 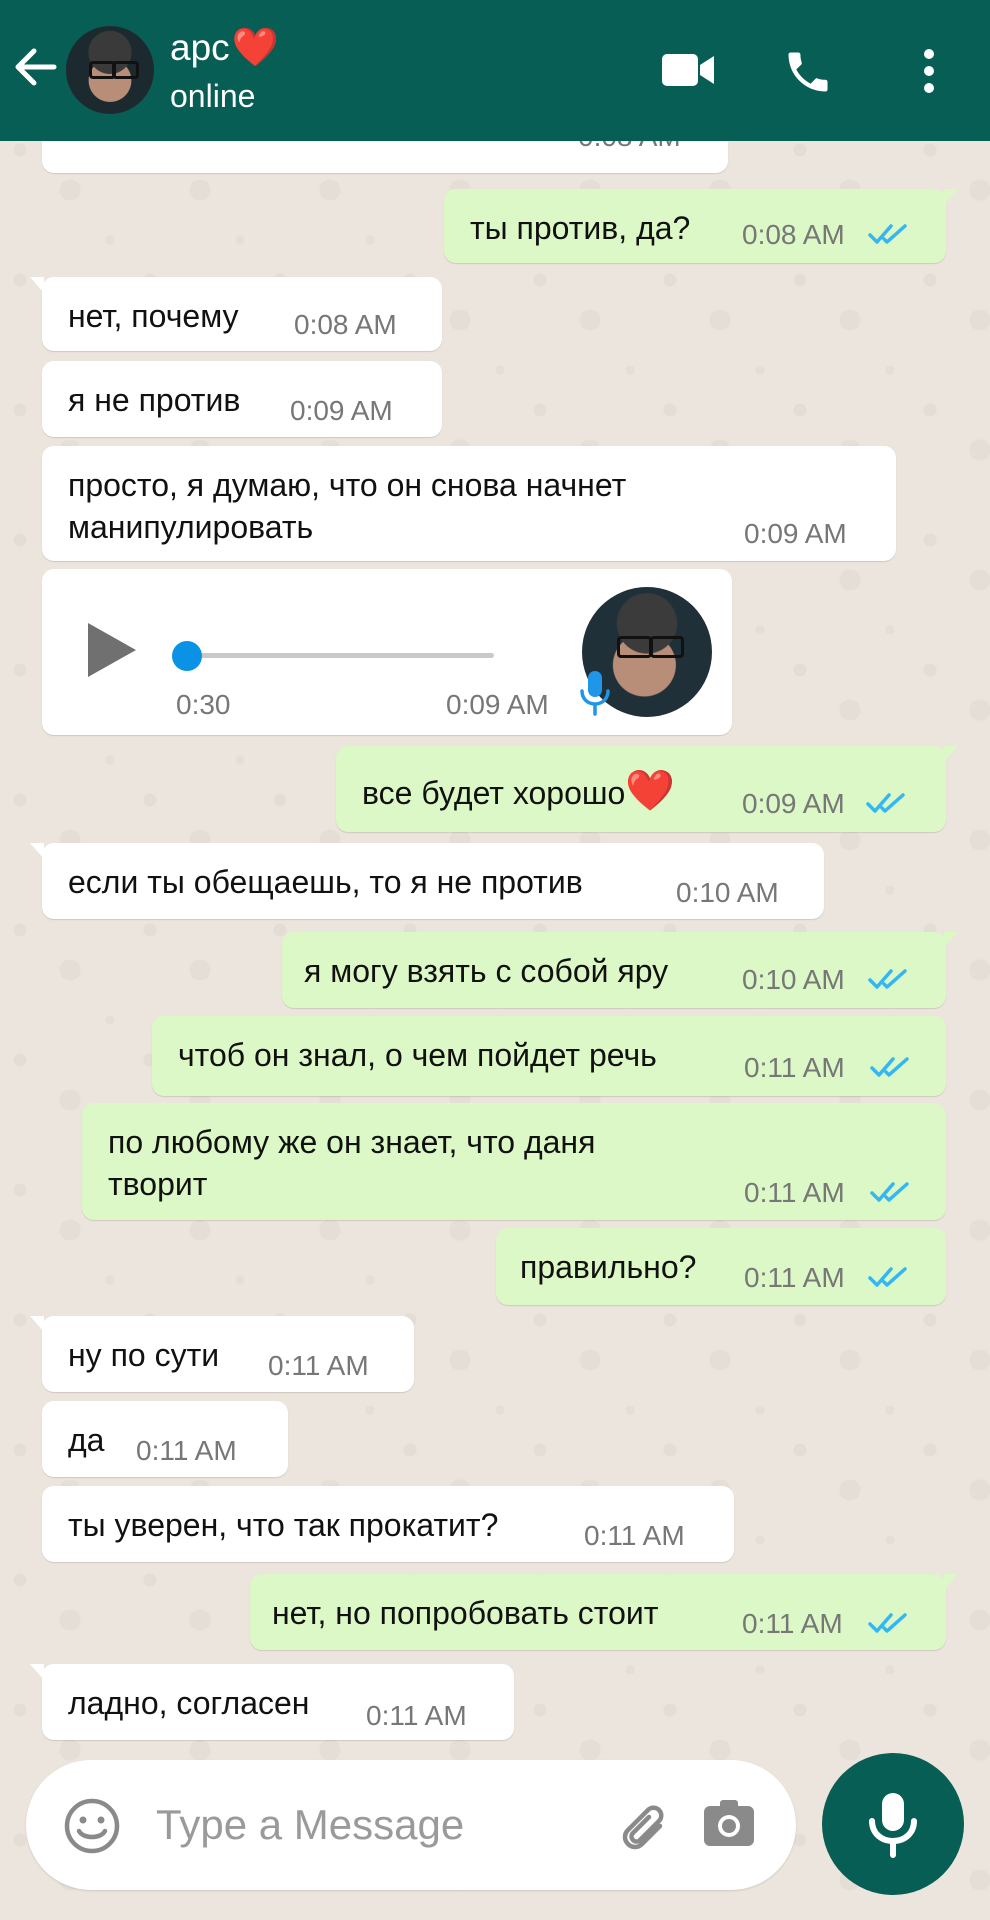 I want to click on contact-name: арс❤️, so click(x=224, y=48).